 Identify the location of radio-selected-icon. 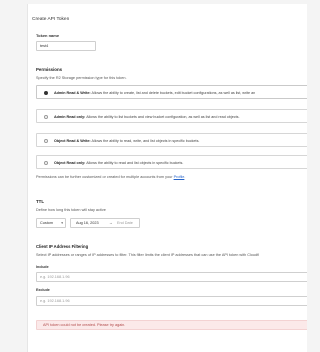
(46, 93).